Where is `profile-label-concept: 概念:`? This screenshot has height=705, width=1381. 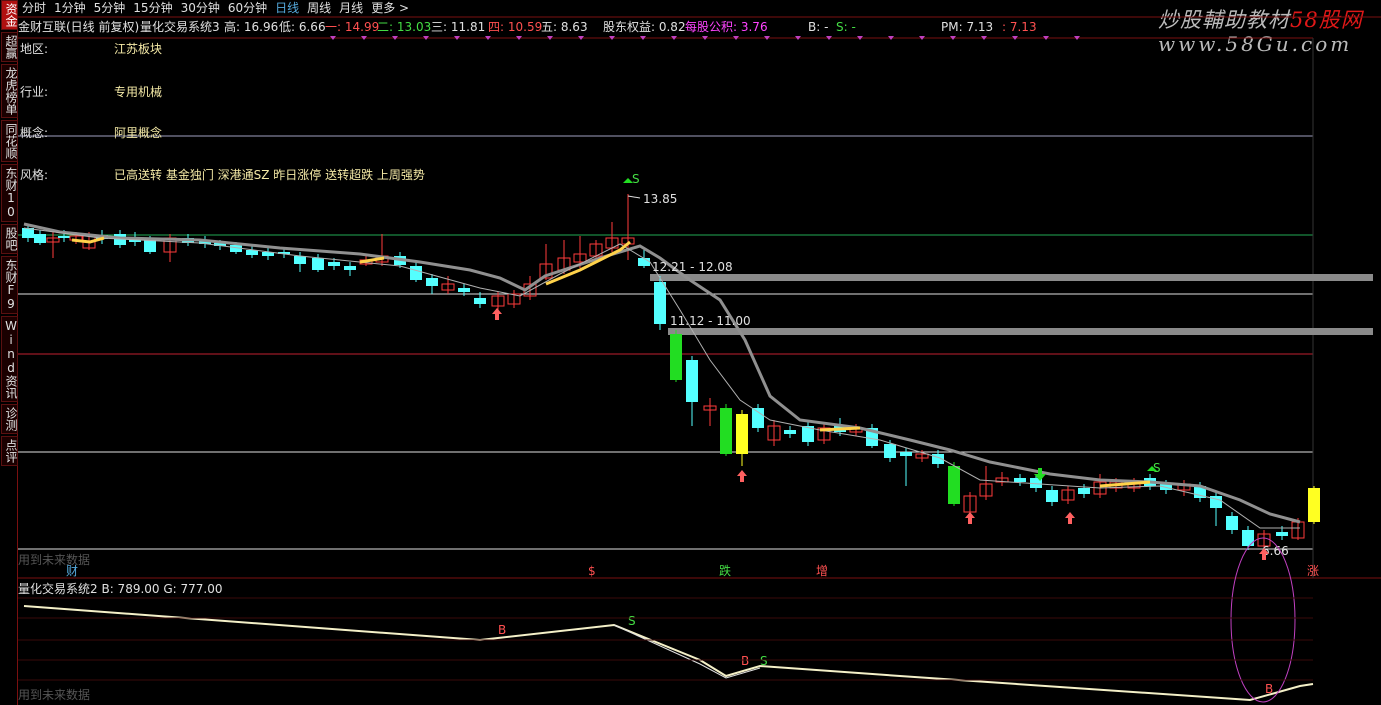
profile-label-concept: 概念: is located at coordinates (34, 133).